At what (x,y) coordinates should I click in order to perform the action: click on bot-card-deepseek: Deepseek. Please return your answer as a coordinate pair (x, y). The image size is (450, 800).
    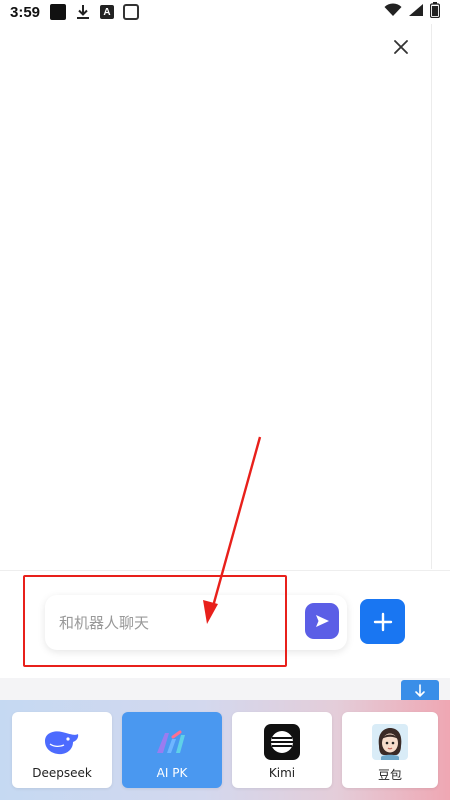
    Looking at the image, I should click on (62, 750).